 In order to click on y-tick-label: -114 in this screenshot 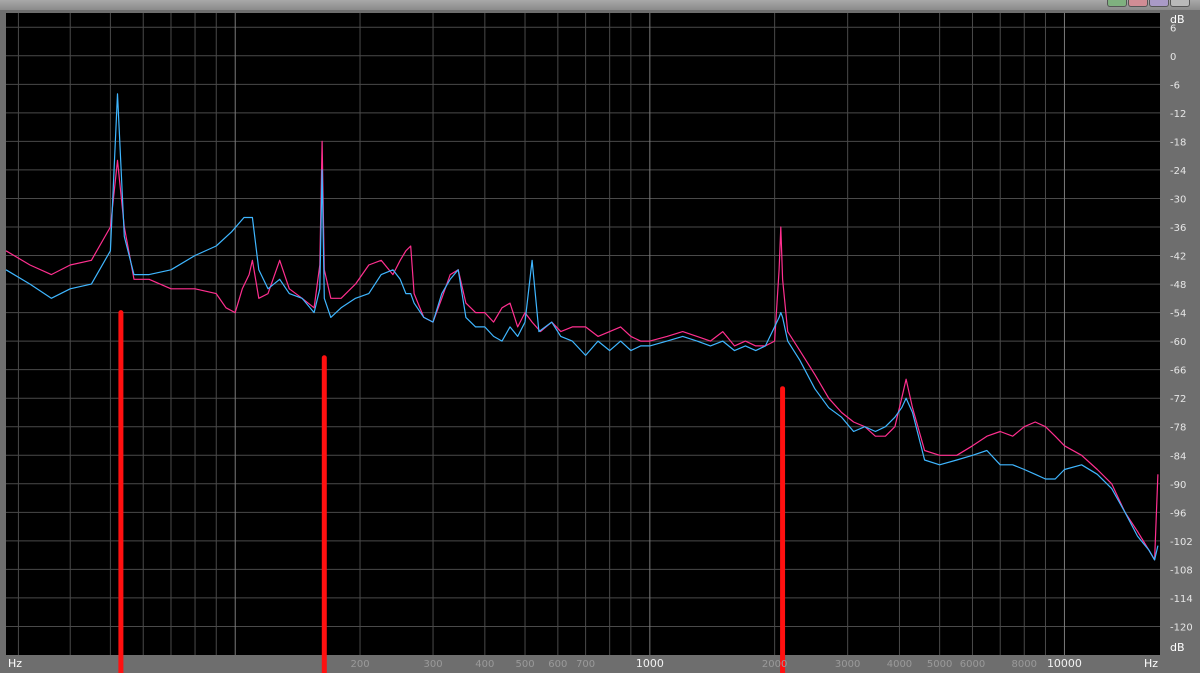, I will do `click(1181, 599)`.